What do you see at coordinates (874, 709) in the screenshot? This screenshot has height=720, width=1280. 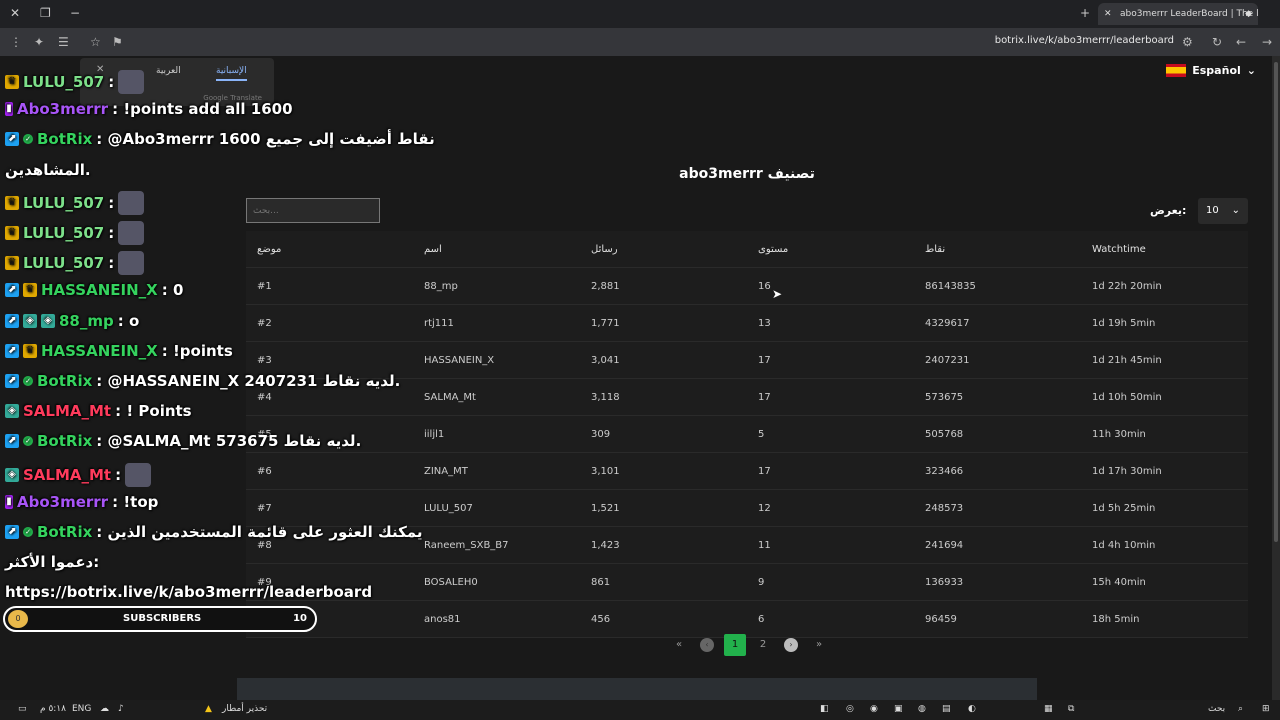 I see `chrome-icon: ◉` at bounding box center [874, 709].